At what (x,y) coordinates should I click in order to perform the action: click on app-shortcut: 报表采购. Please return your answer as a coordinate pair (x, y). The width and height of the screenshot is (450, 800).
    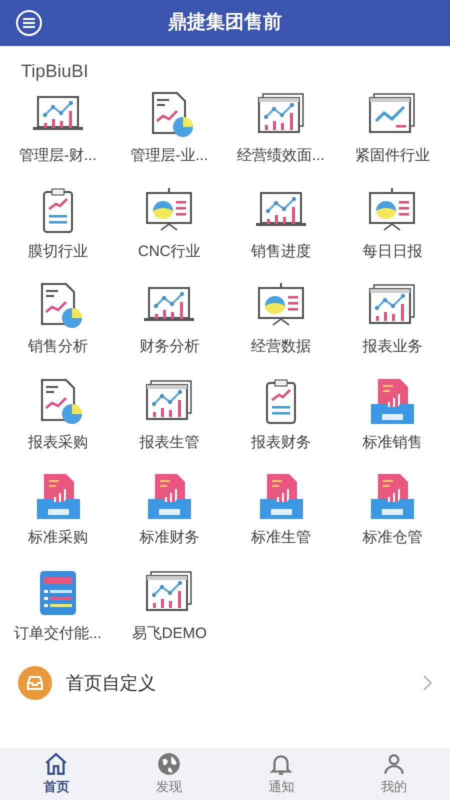
    Looking at the image, I should click on (58, 416).